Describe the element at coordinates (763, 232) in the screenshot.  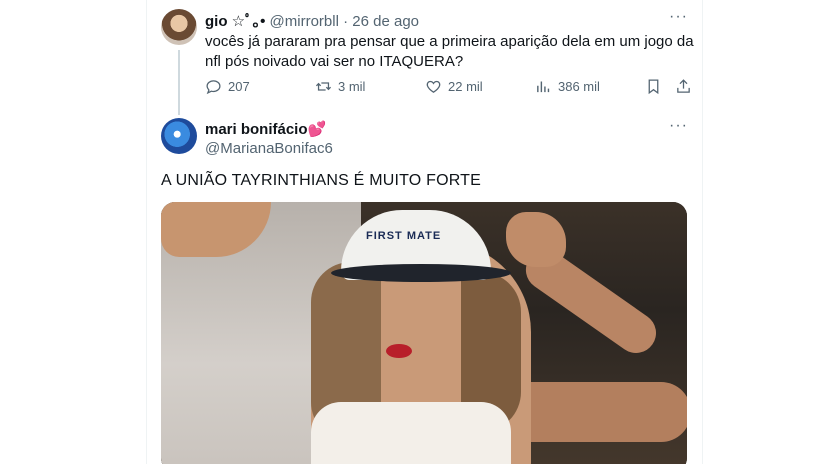
I see `right-margin` at that location.